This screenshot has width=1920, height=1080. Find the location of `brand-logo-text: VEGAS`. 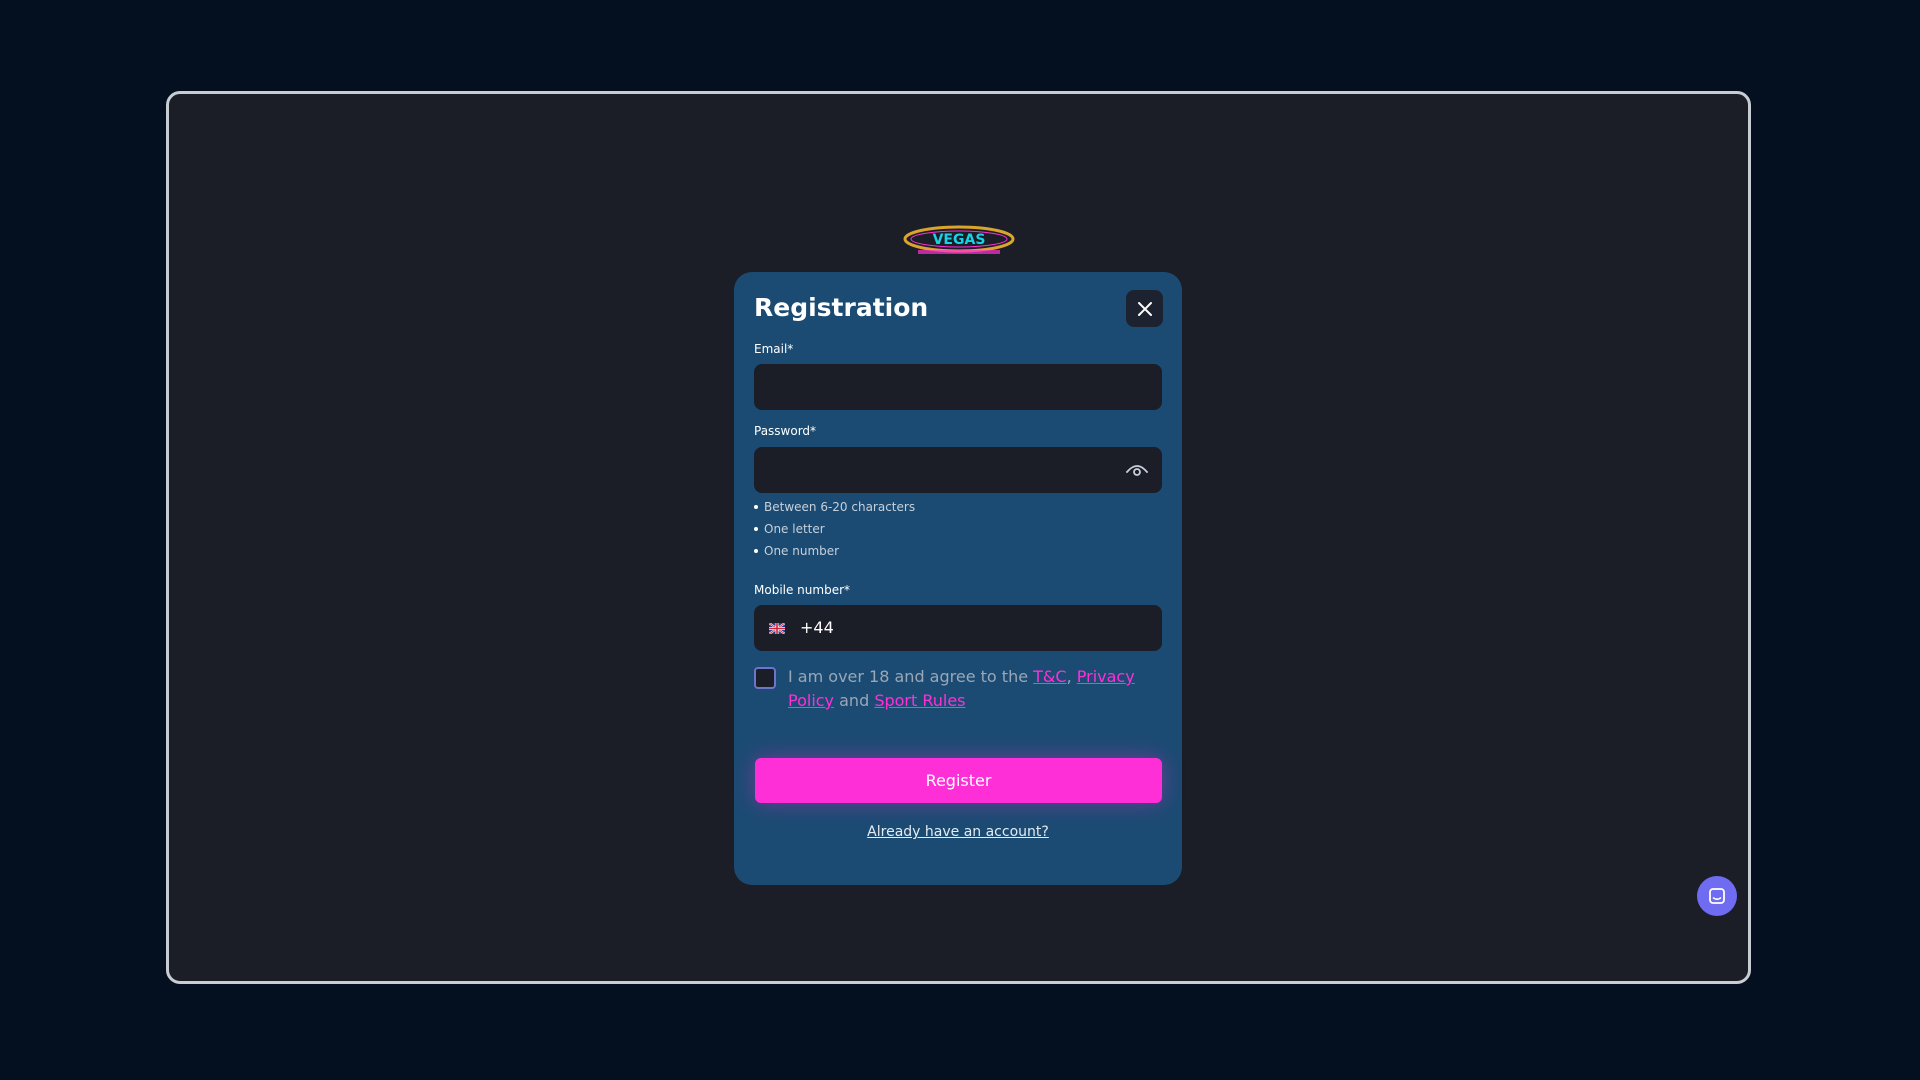

brand-logo-text: VEGAS is located at coordinates (959, 240).